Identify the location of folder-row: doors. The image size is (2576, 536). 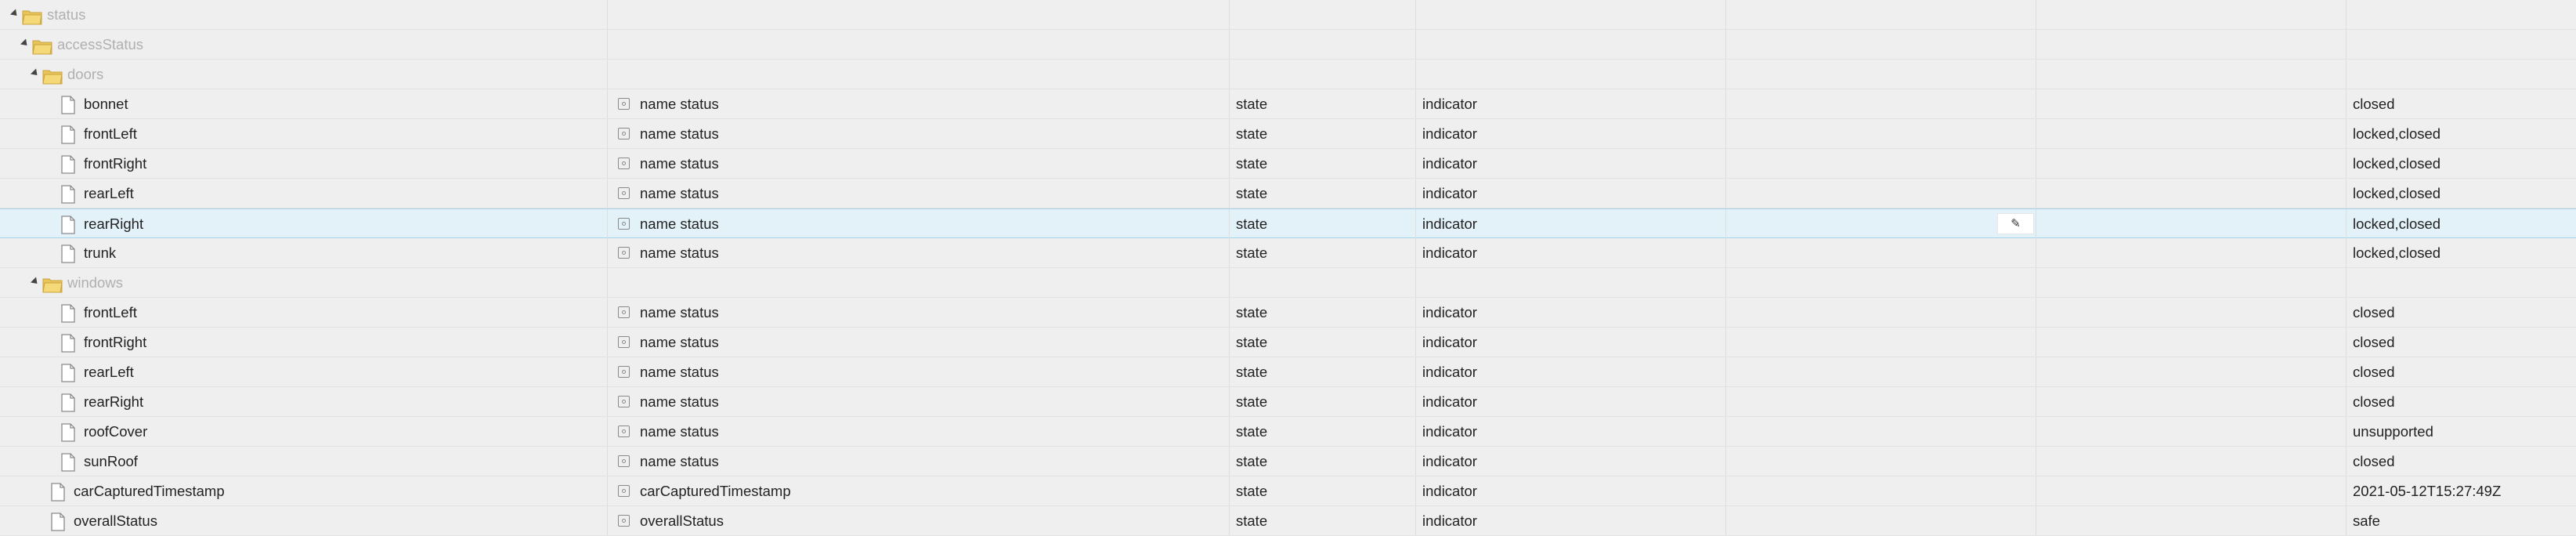
(1288, 74).